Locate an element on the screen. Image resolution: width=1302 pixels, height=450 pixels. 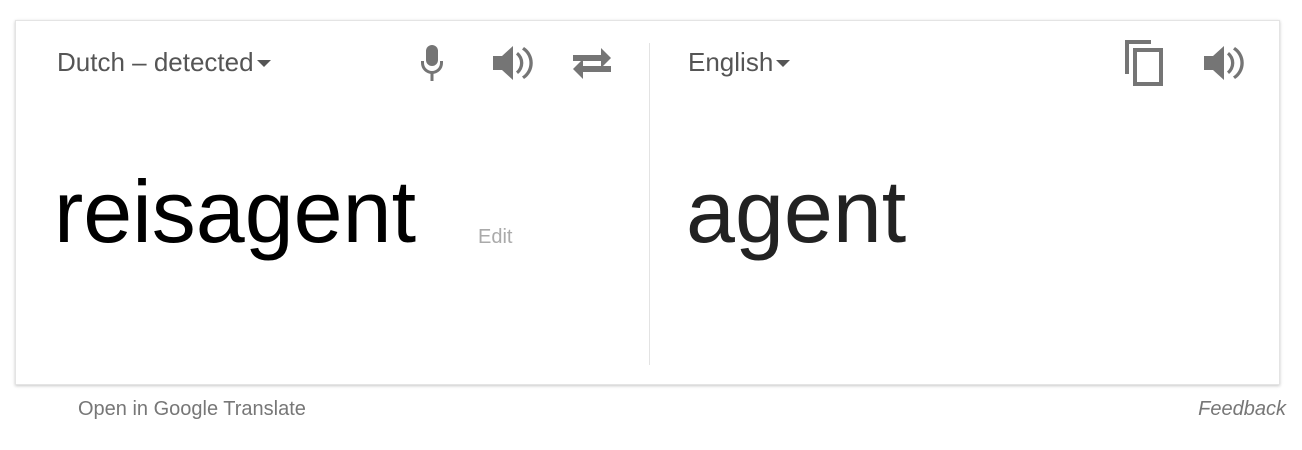
target-language-label: English is located at coordinates (731, 62).